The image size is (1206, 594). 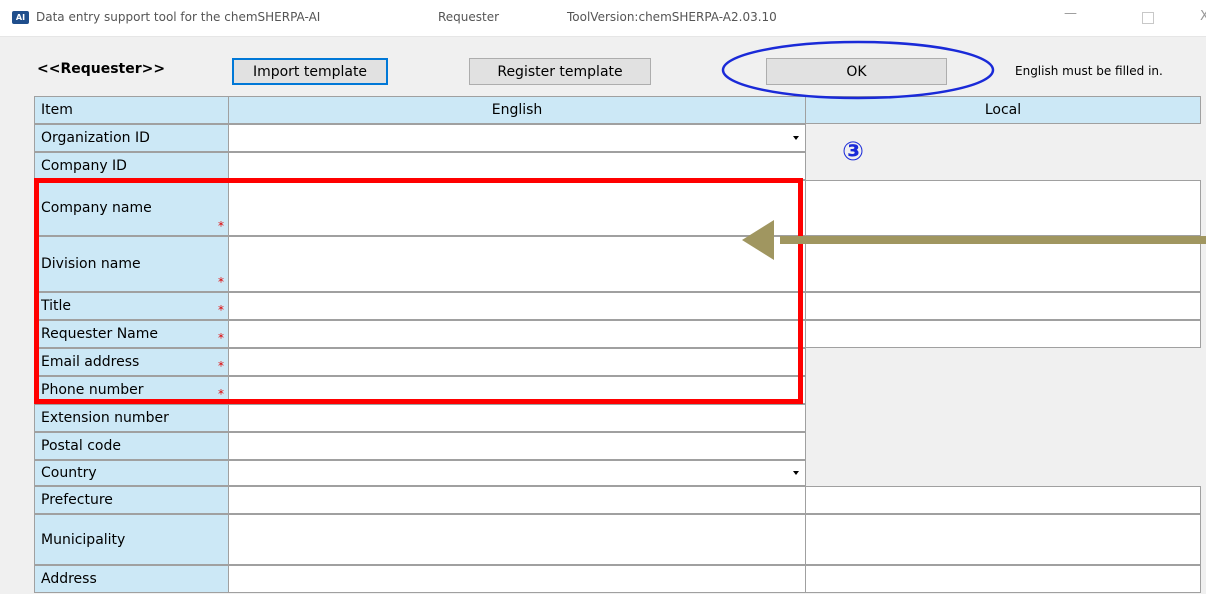 What do you see at coordinates (1203, 16) in the screenshot?
I see `close-button: X` at bounding box center [1203, 16].